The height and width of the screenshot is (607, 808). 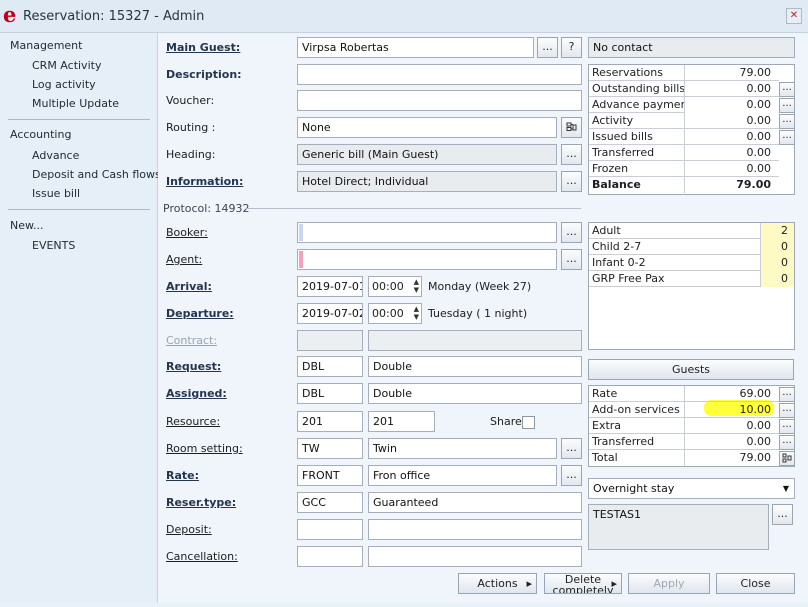 I want to click on share-checkbox, so click(x=528, y=422).